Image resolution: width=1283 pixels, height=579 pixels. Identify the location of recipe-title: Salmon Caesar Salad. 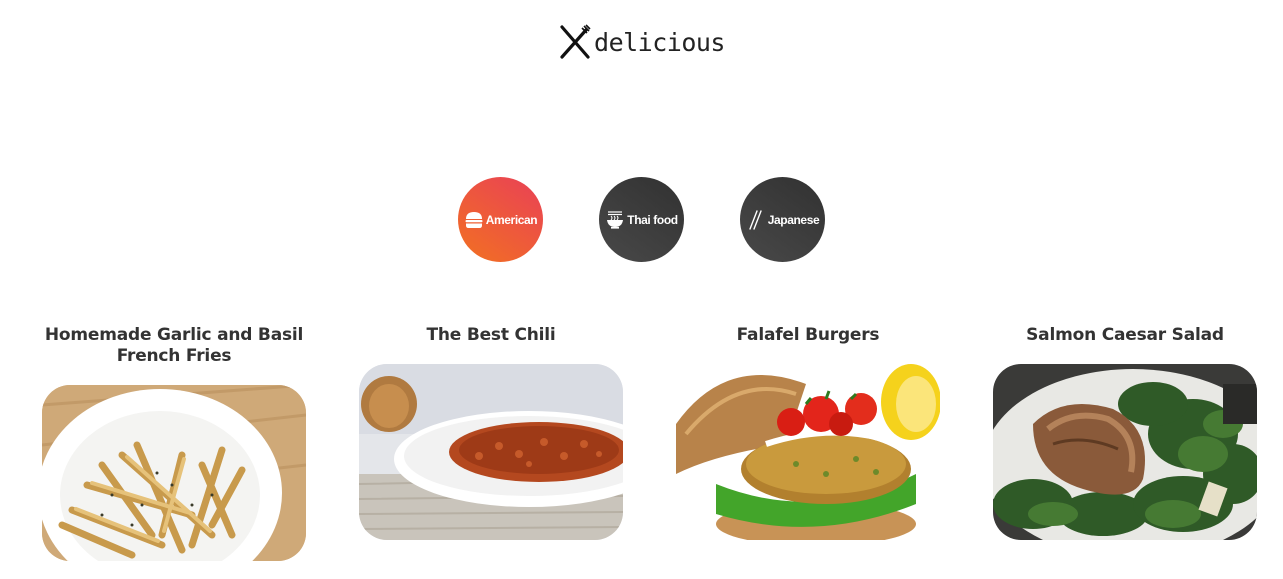
(1125, 335).